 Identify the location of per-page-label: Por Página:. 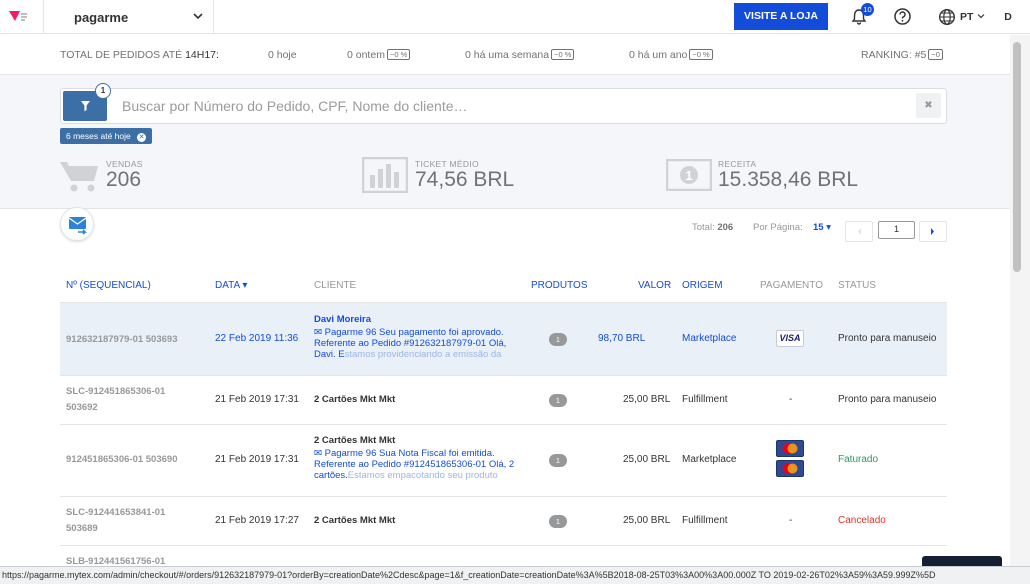
(778, 227).